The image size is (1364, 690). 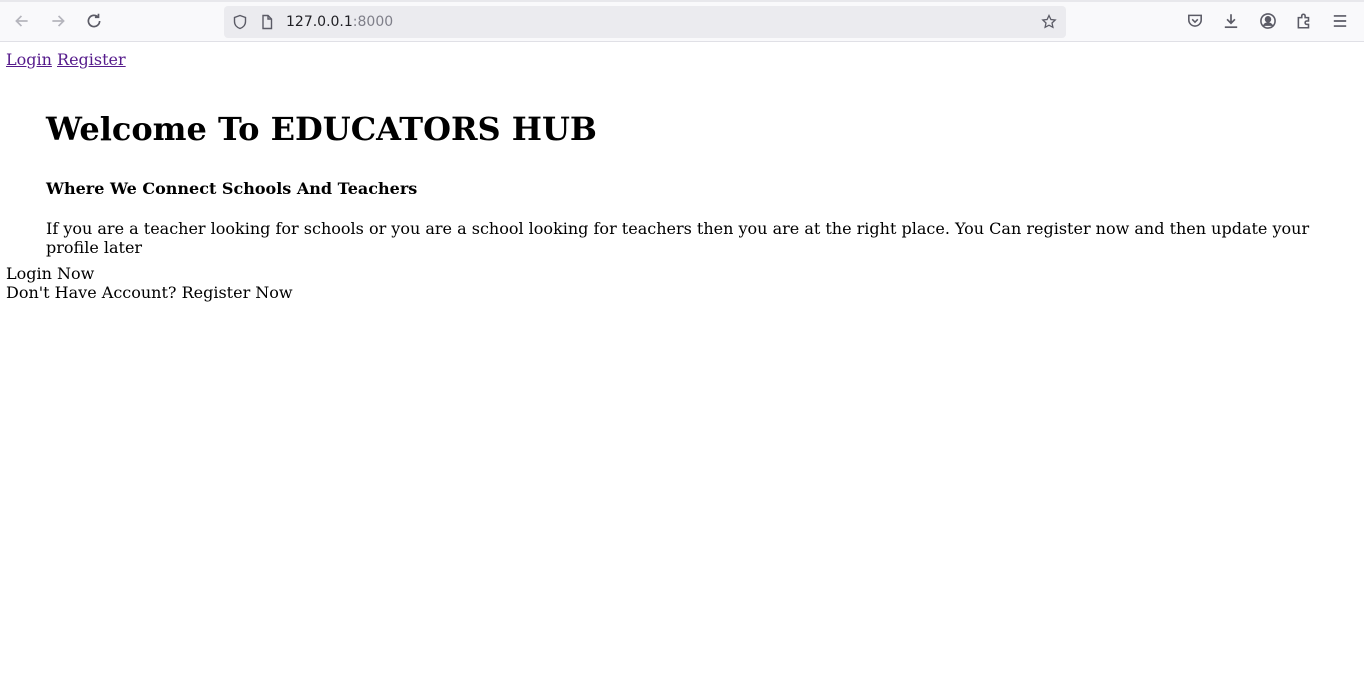 What do you see at coordinates (321, 129) in the screenshot?
I see `page-title: Welcome To EDUCATORS HUB` at bounding box center [321, 129].